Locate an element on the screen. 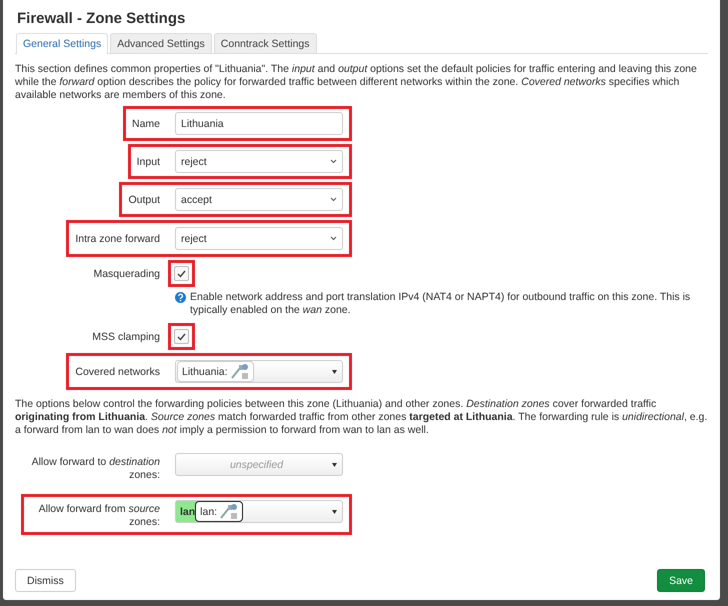 This screenshot has width=728, height=606. network-label: Lithuania: is located at coordinates (205, 372).